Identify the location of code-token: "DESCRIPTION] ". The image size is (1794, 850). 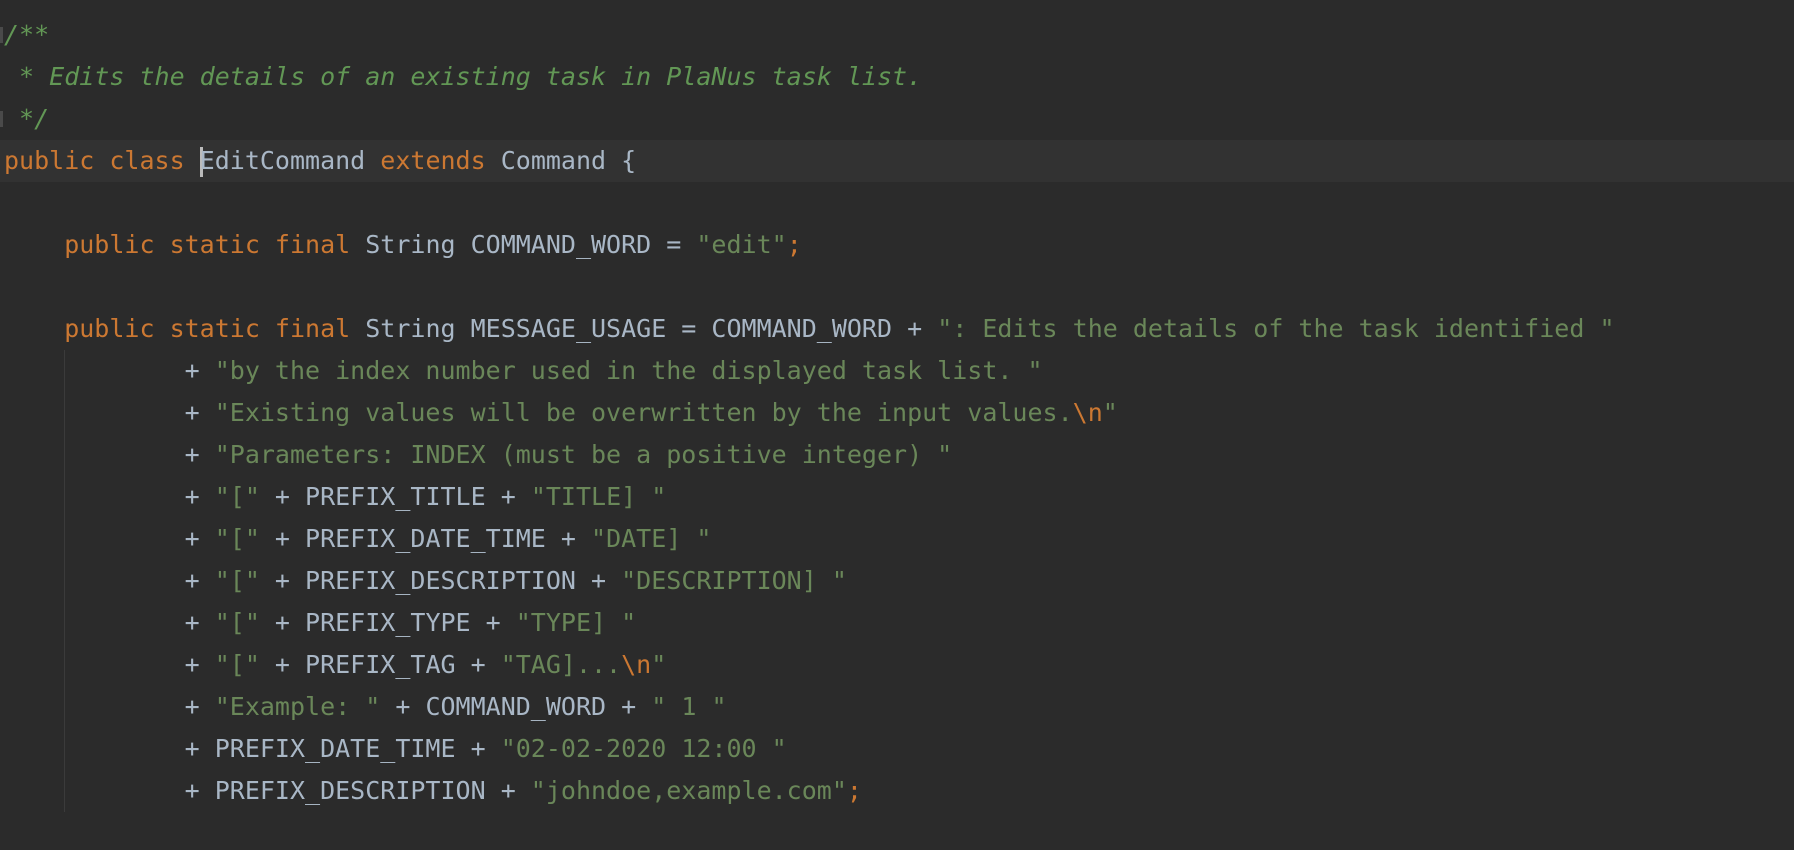
(734, 580).